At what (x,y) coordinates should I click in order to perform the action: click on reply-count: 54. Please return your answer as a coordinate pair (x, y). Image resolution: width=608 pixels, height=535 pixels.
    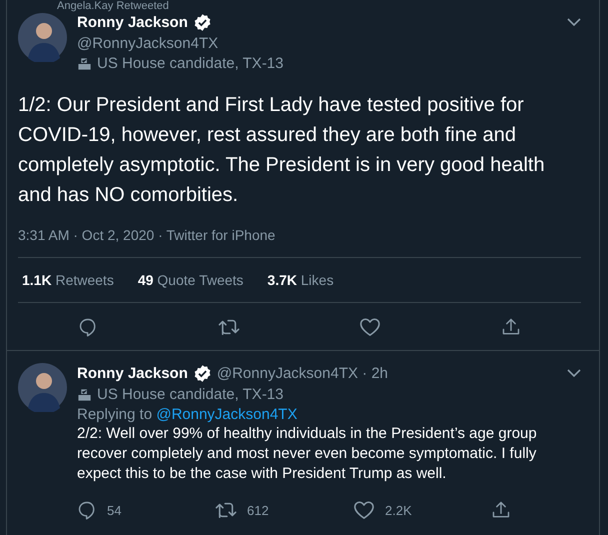
    Looking at the image, I should click on (114, 510).